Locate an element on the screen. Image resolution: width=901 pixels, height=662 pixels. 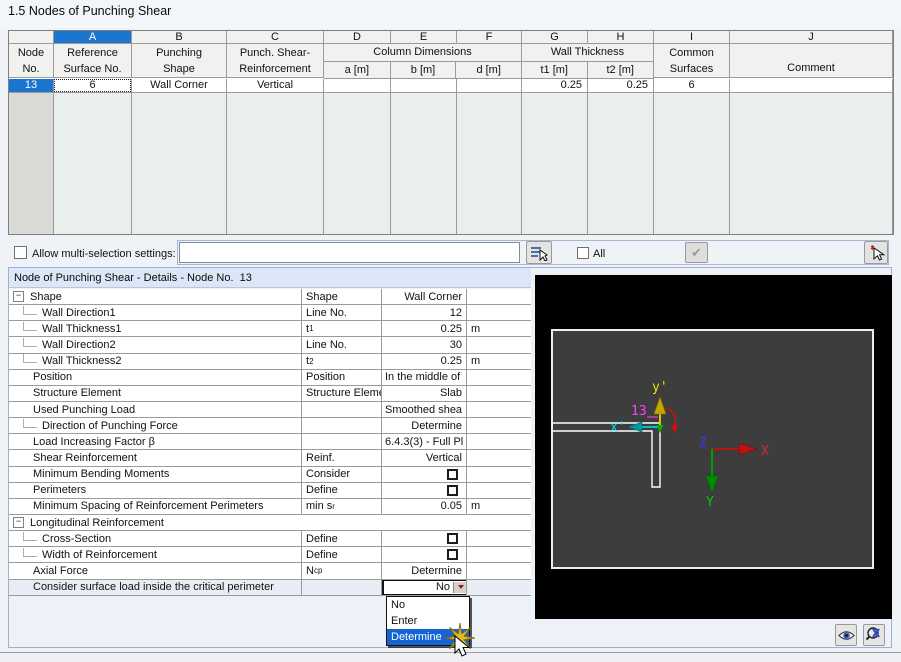
column-letter-b: B is located at coordinates (179, 37).